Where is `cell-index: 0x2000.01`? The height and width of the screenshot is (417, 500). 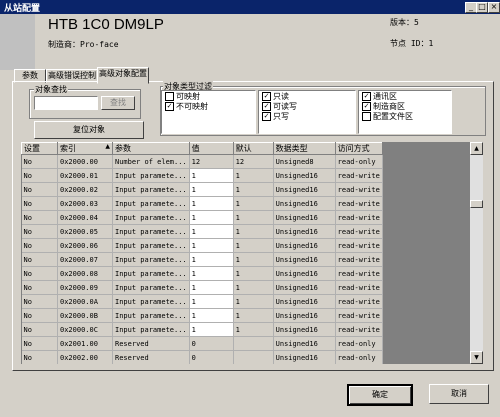 cell-index: 0x2000.01 is located at coordinates (85, 175).